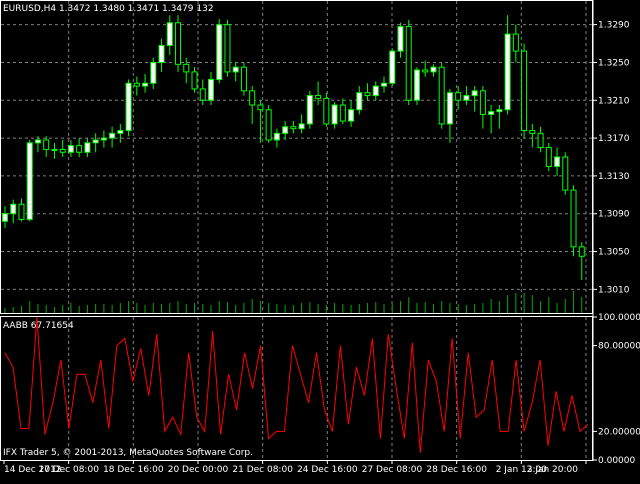  Describe the element at coordinates (293, 302) in the screenshot. I see `volume-bars` at that location.